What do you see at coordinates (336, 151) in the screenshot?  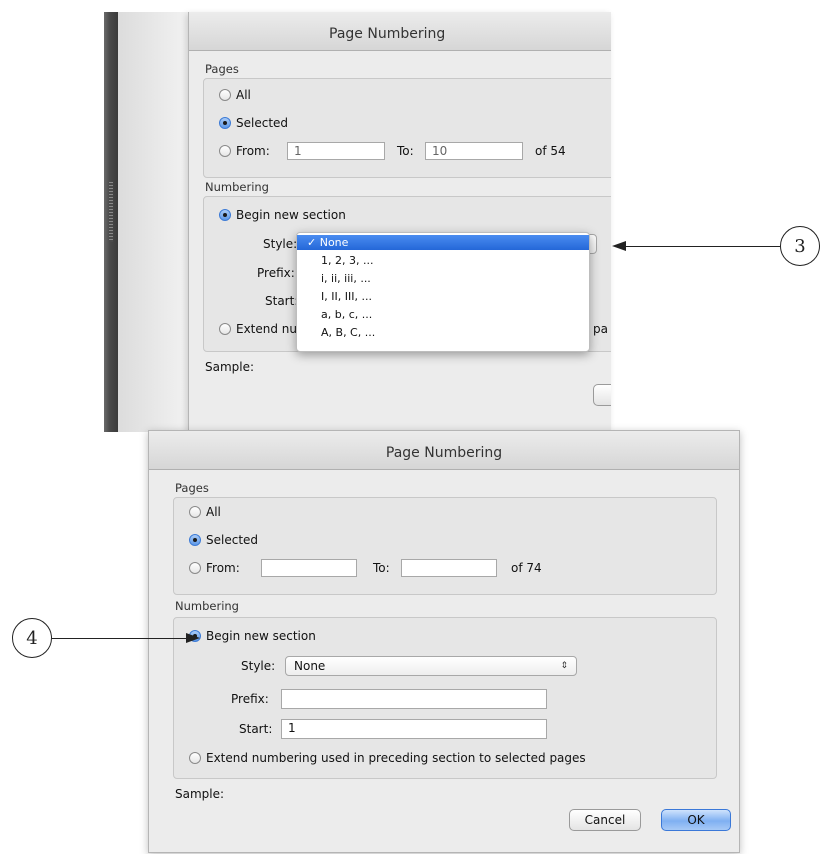 I see `from-field: 1` at bounding box center [336, 151].